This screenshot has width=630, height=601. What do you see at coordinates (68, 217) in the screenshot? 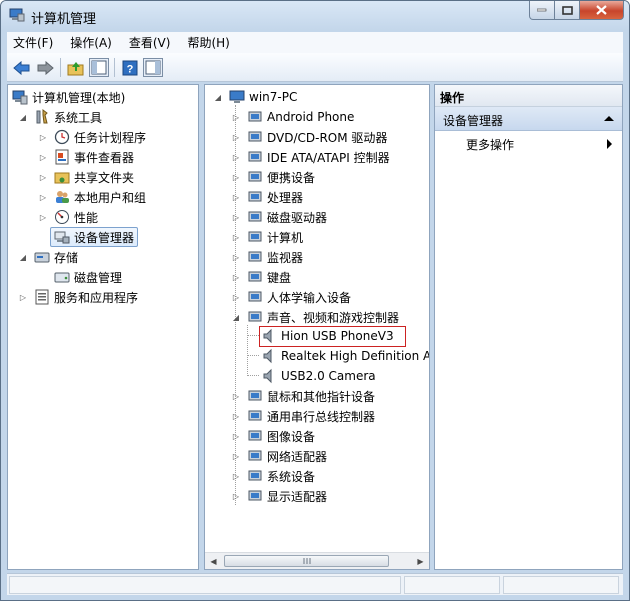
I see `tree-item-performance: ▷ 性能` at bounding box center [68, 217].